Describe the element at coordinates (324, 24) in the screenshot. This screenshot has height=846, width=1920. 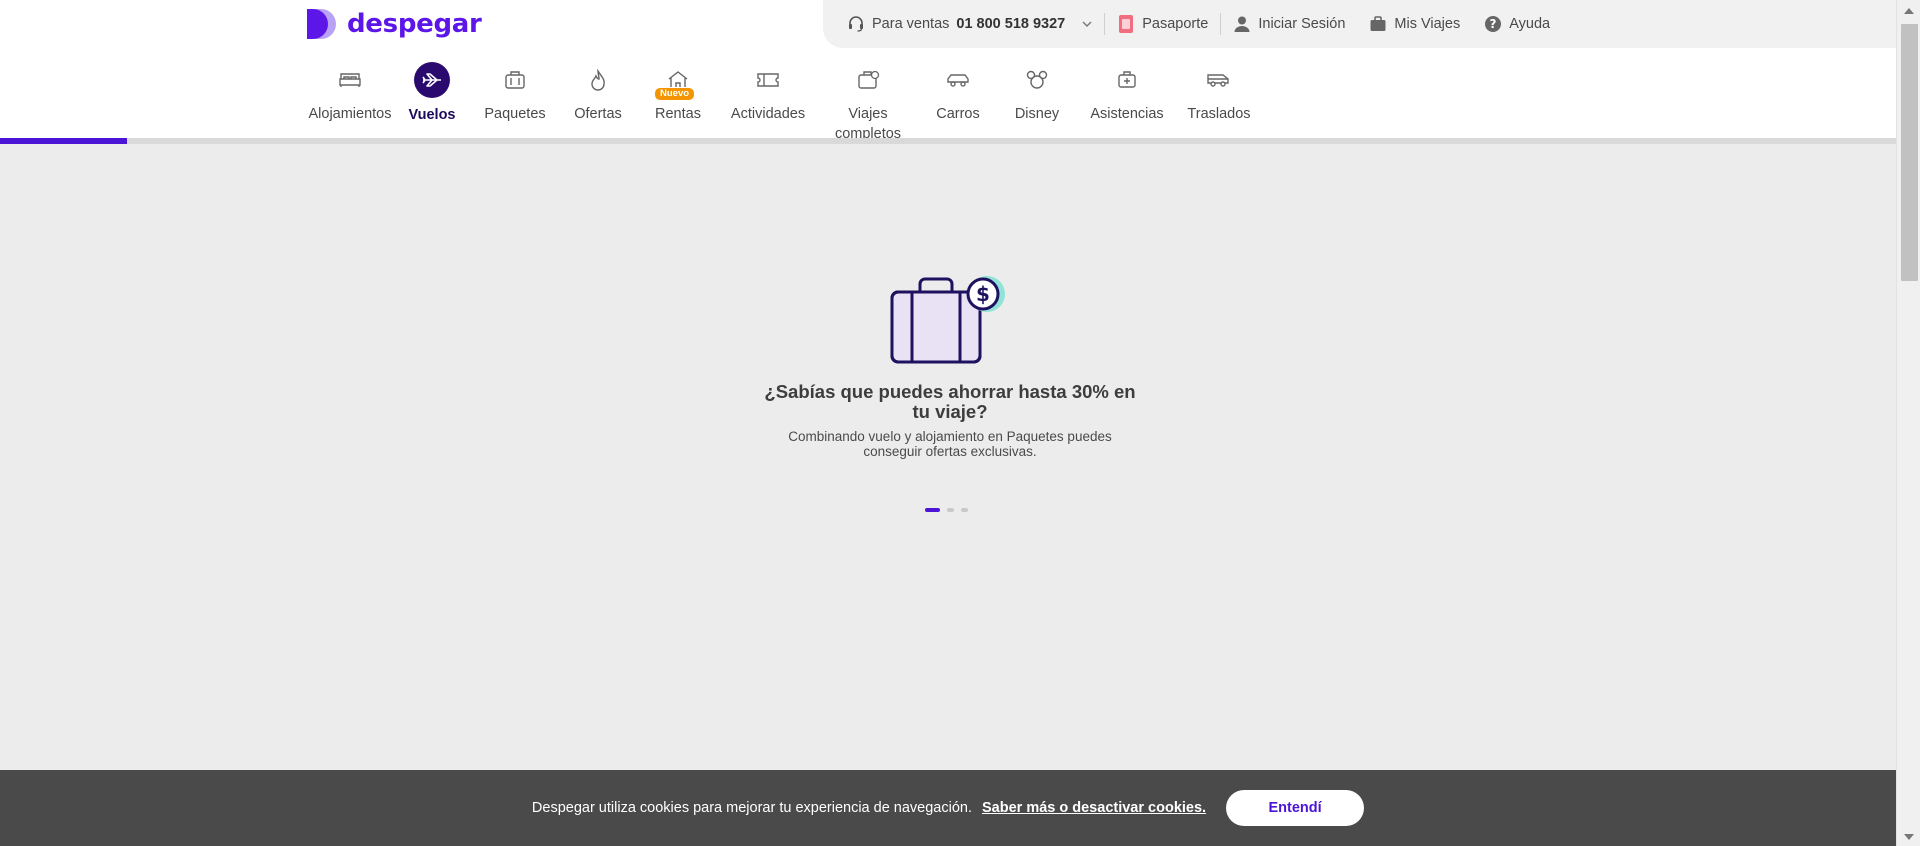
I see `logo-mark-icon` at that location.